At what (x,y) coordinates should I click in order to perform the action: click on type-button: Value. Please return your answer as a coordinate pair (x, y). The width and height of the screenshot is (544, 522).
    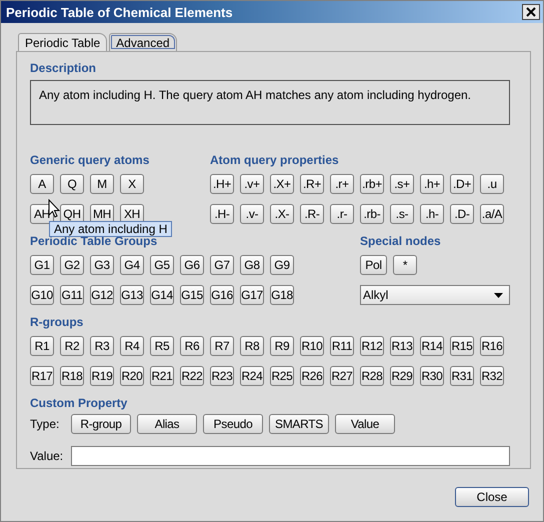
    Looking at the image, I should click on (365, 424).